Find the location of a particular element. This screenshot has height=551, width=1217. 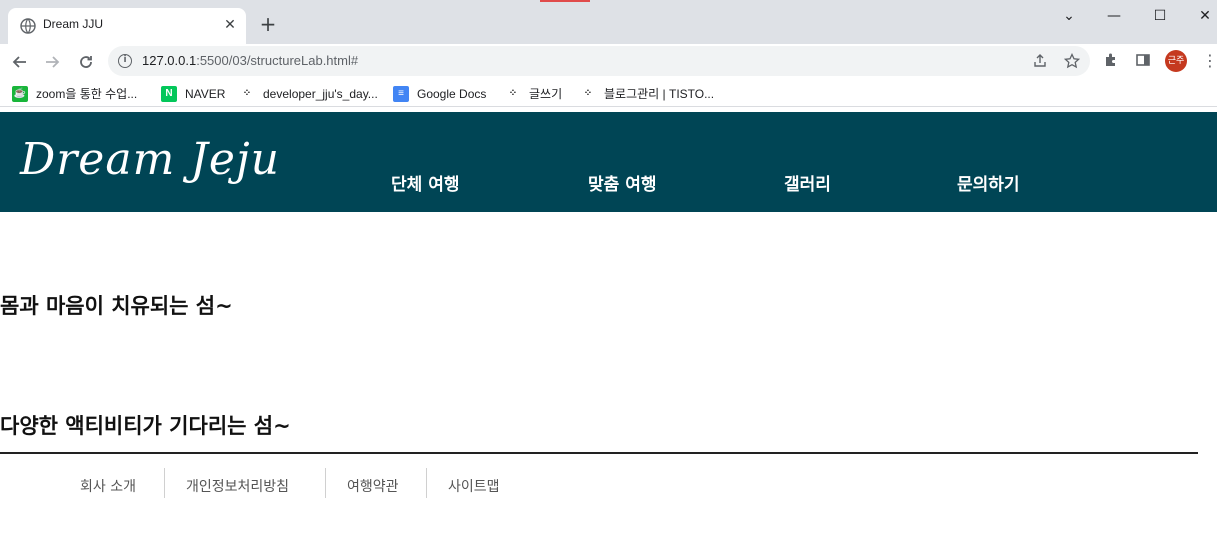

bookmark-google-docs: ≡ Google Docs is located at coordinates (439, 93).